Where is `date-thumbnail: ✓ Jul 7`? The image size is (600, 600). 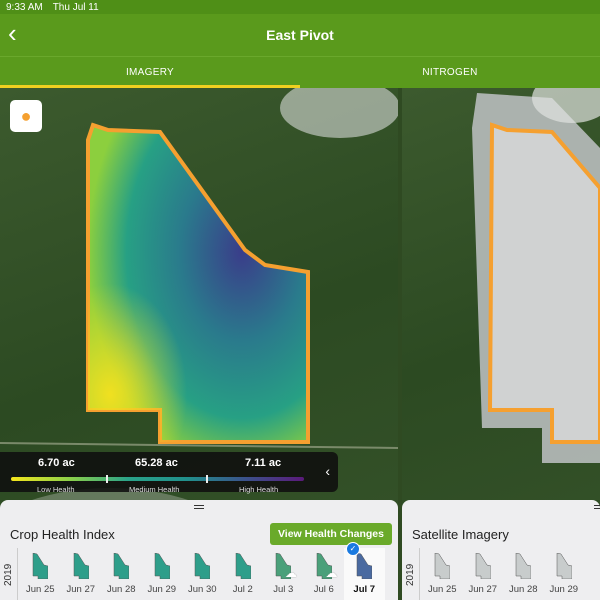 date-thumbnail: ✓ Jul 7 is located at coordinates (364, 571).